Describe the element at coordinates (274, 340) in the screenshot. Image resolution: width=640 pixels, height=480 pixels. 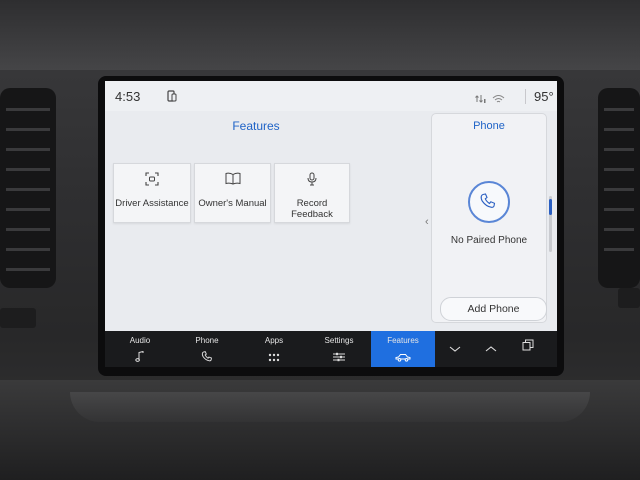
I see `nav-apps-label: Apps` at that location.